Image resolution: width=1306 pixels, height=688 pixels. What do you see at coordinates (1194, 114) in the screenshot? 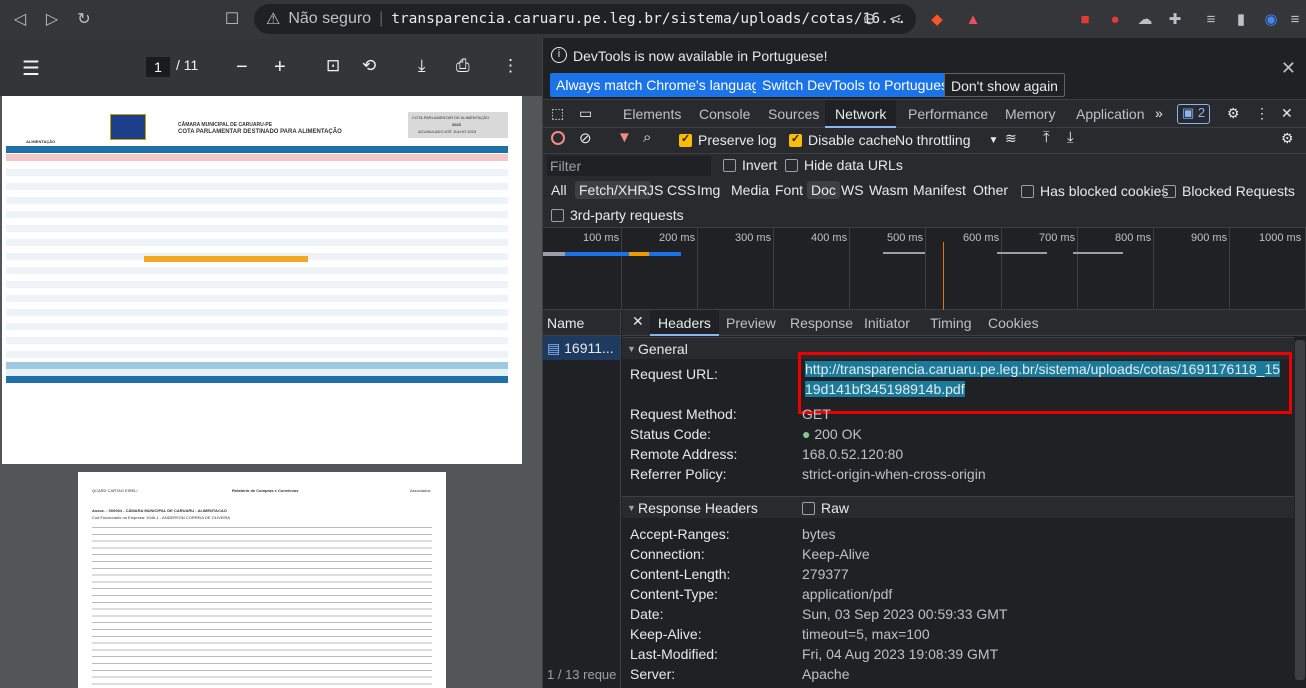
I see `issues-badge: ▣ 2` at bounding box center [1194, 114].